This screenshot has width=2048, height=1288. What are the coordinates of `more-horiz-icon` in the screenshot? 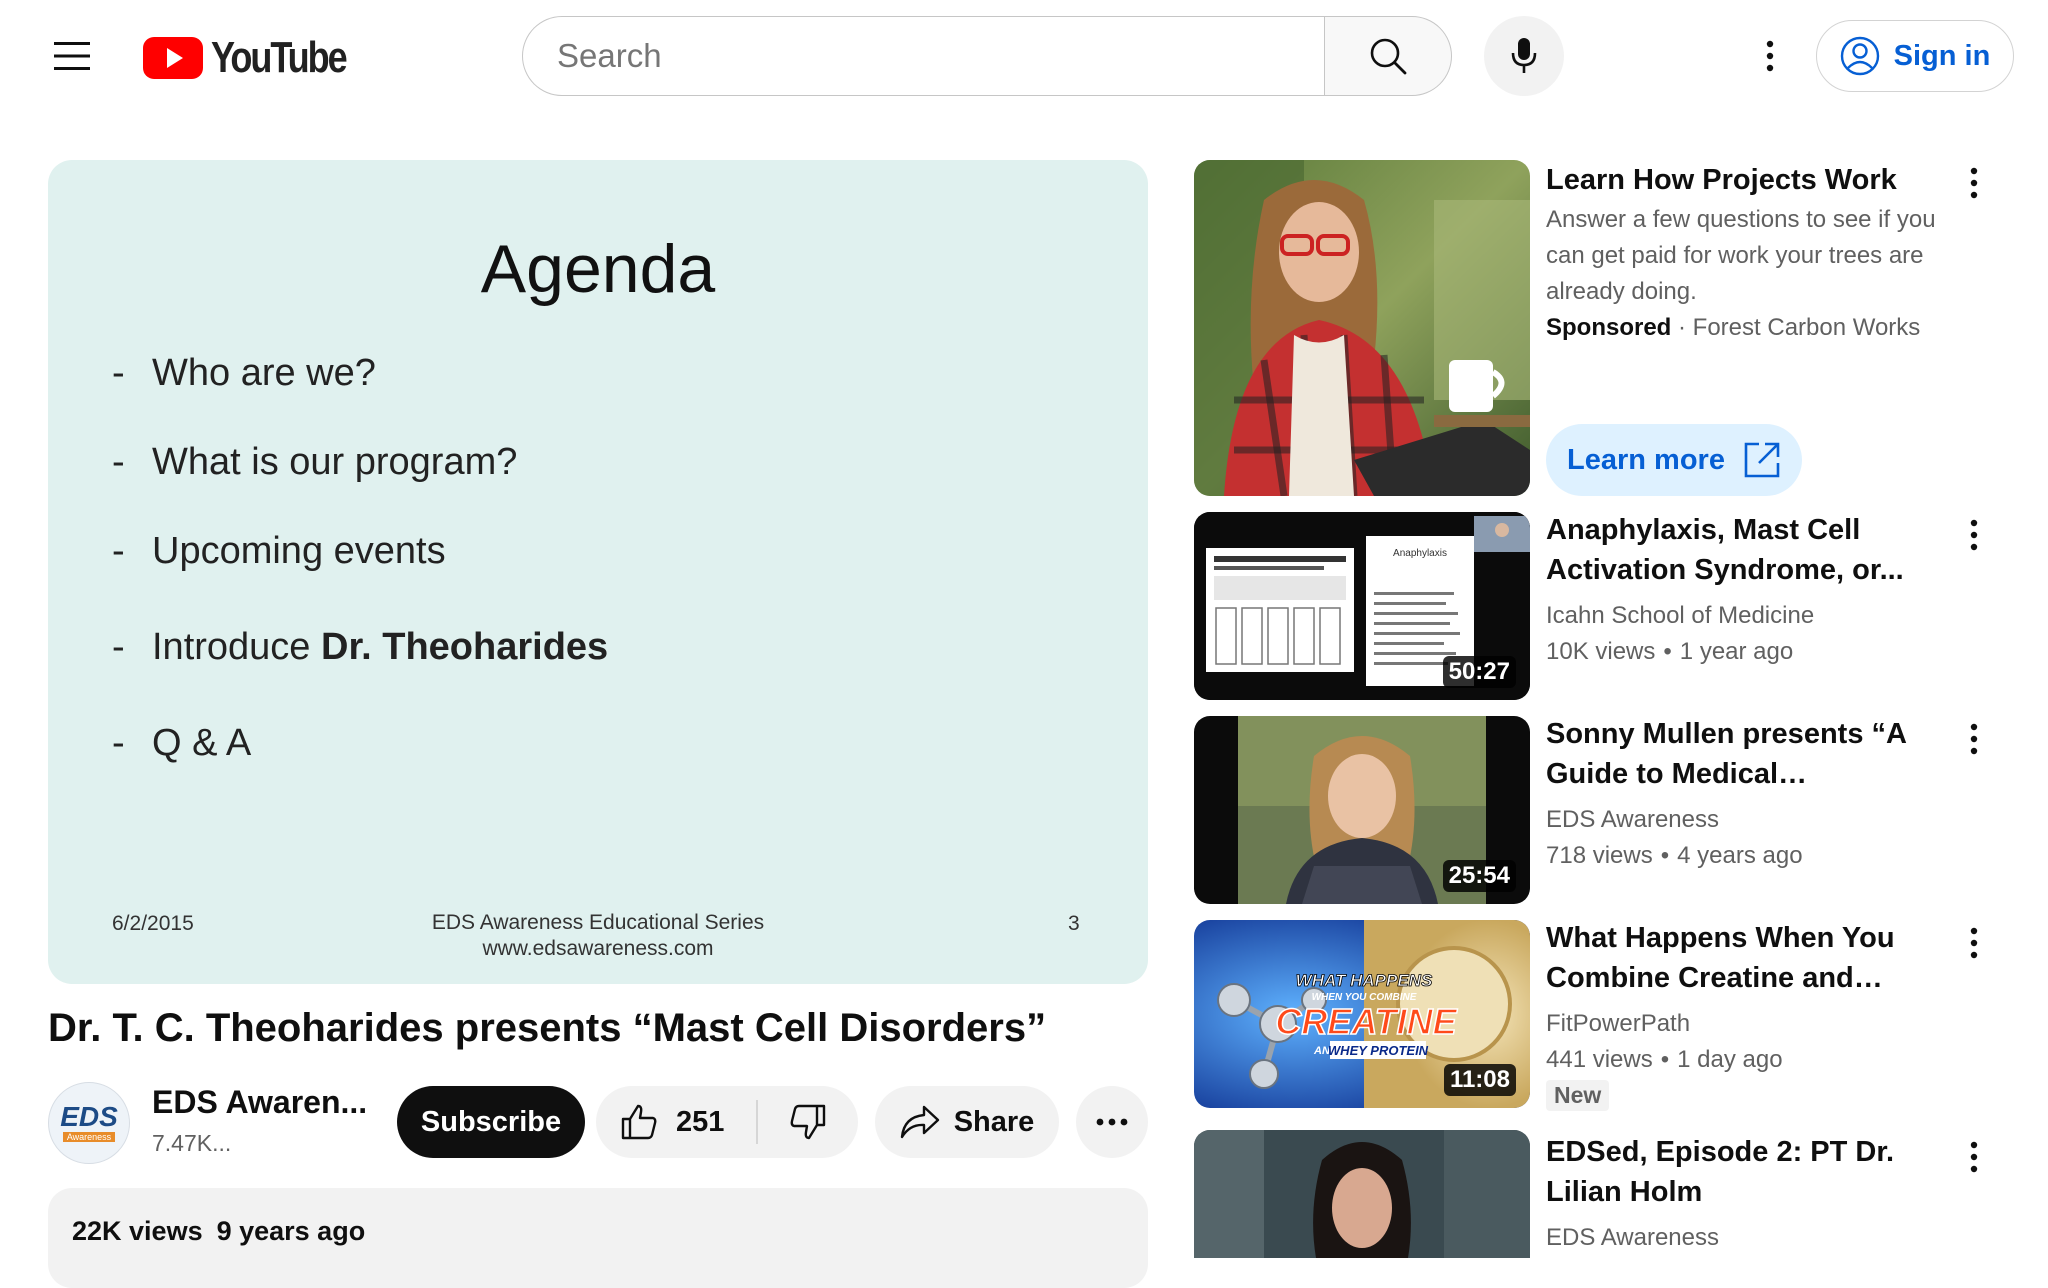 It's located at (1112, 1122).